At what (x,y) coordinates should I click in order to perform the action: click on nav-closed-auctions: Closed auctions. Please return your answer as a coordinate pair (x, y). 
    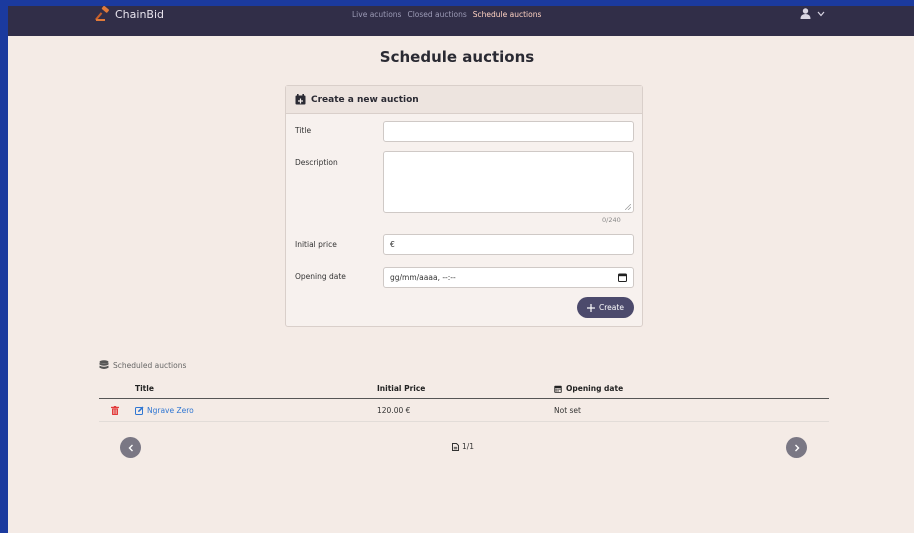
    Looking at the image, I should click on (436, 14).